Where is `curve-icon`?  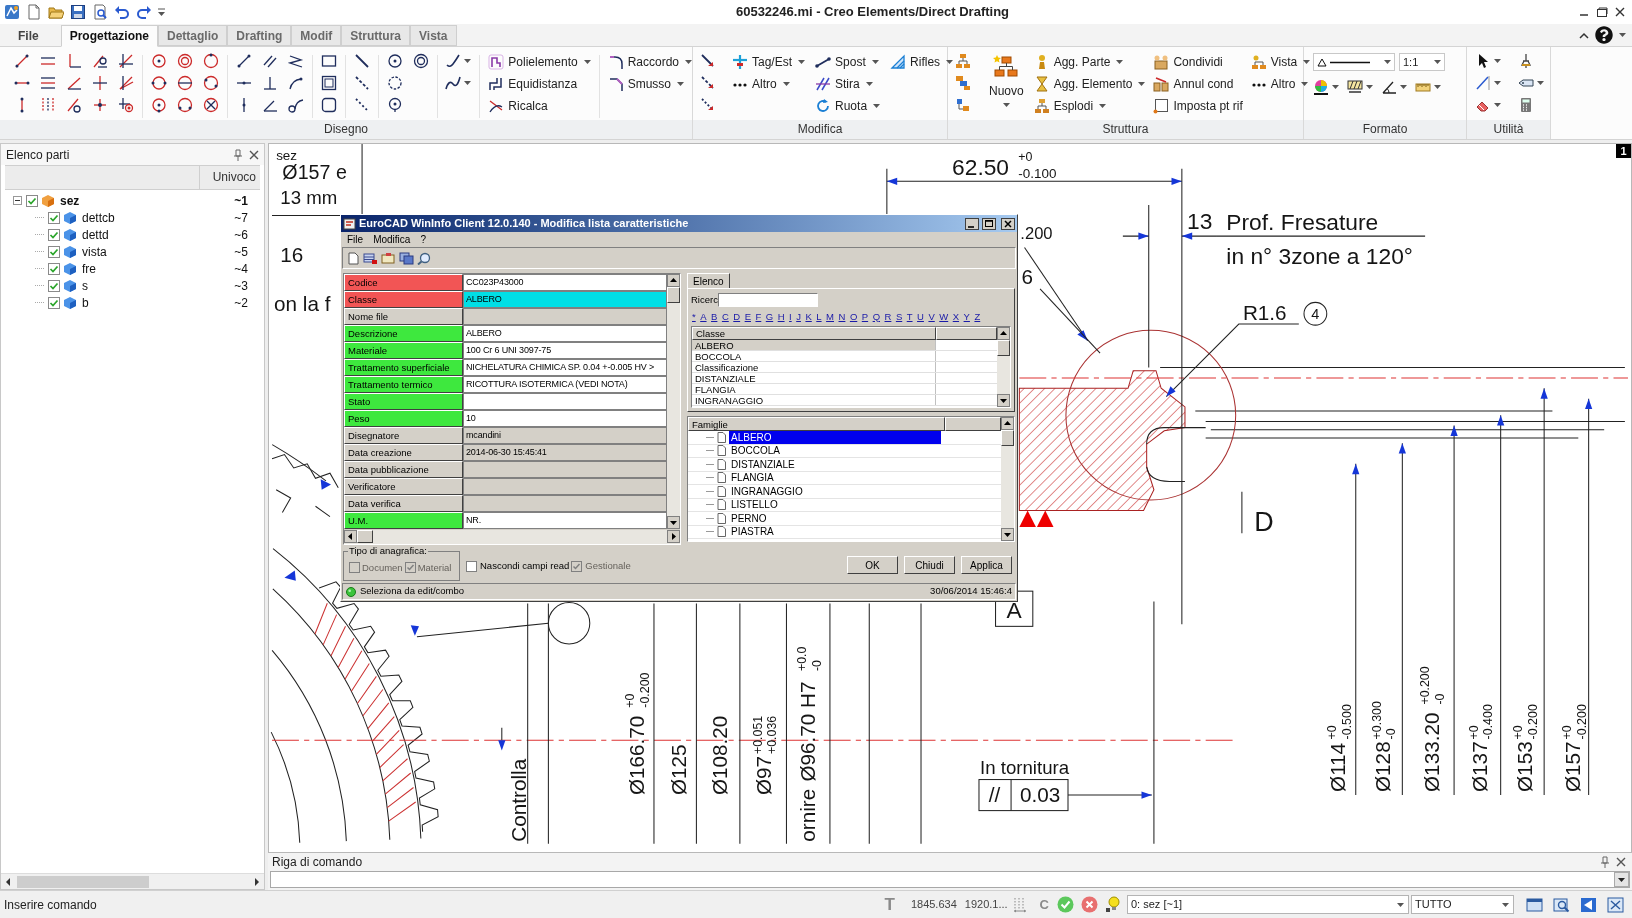 curve-icon is located at coordinates (453, 61).